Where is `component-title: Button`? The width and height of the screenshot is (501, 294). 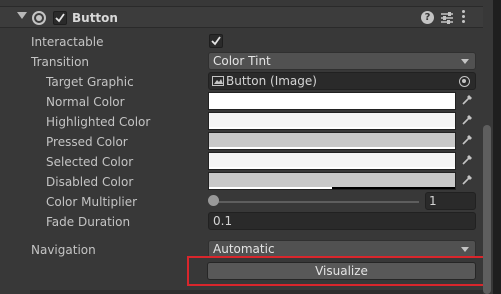
component-title: Button is located at coordinates (95, 18).